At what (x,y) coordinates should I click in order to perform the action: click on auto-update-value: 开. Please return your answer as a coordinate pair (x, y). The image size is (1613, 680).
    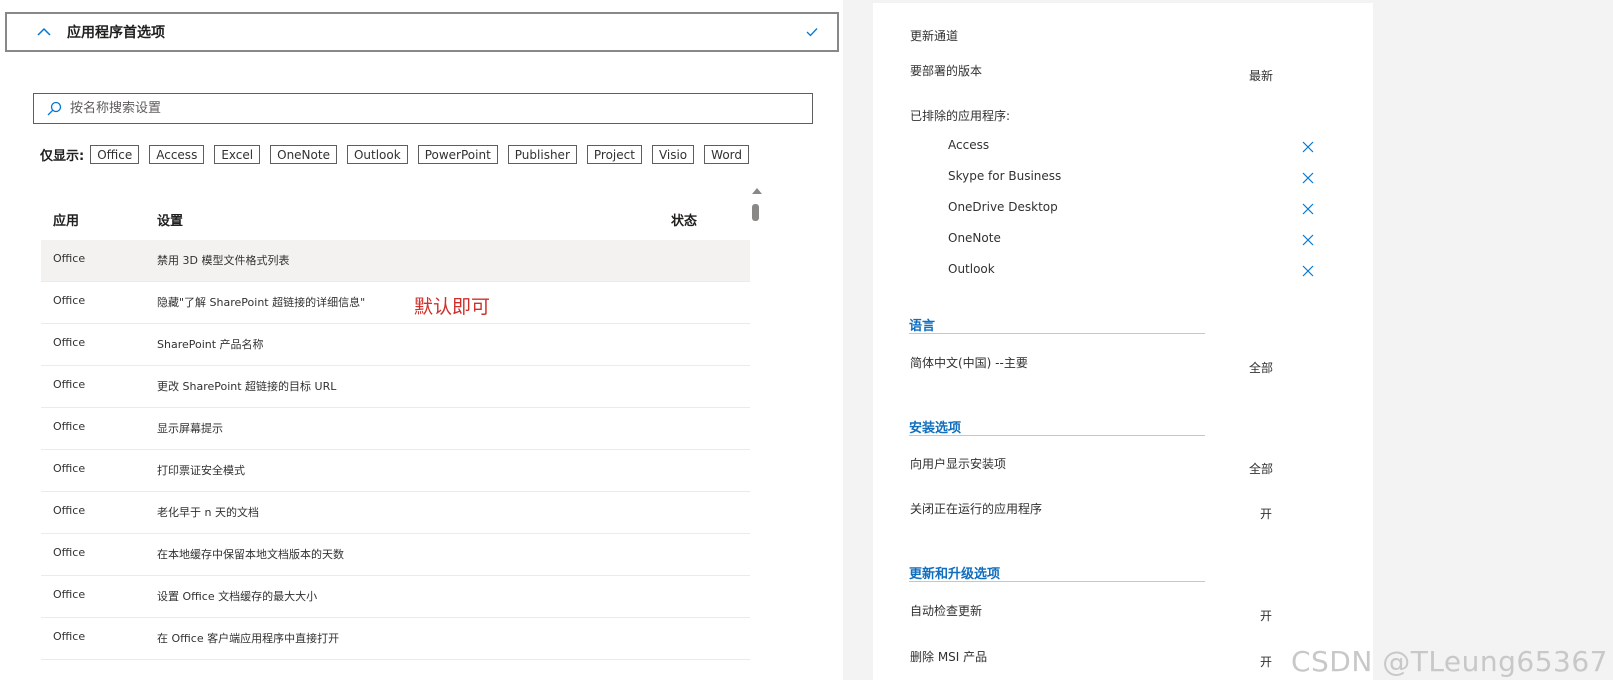
    Looking at the image, I should click on (1266, 616).